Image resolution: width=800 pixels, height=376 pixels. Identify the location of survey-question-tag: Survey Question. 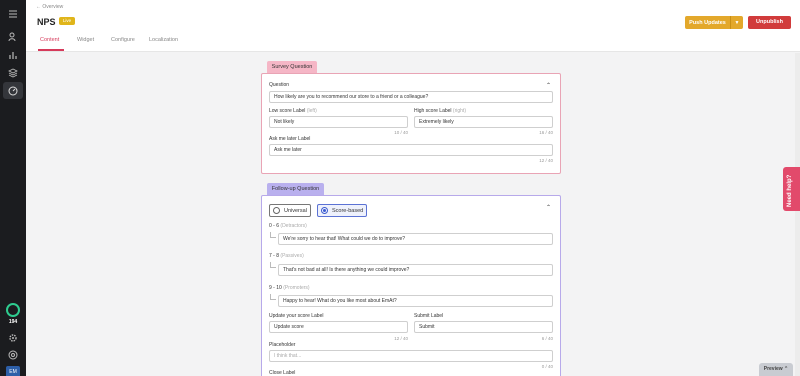
(292, 67).